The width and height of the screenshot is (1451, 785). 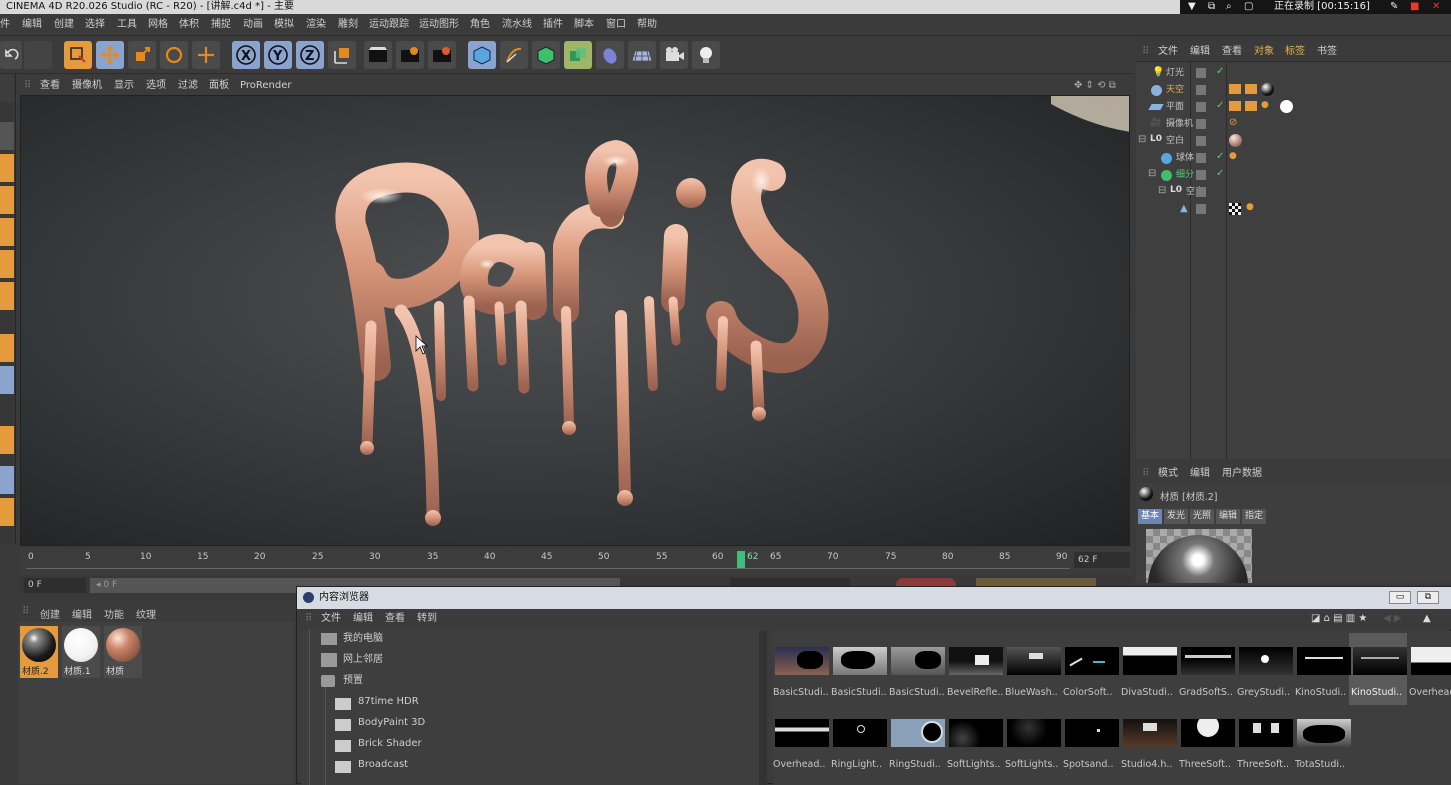 What do you see at coordinates (616, 25) in the screenshot?
I see `menu-window: 窗口` at bounding box center [616, 25].